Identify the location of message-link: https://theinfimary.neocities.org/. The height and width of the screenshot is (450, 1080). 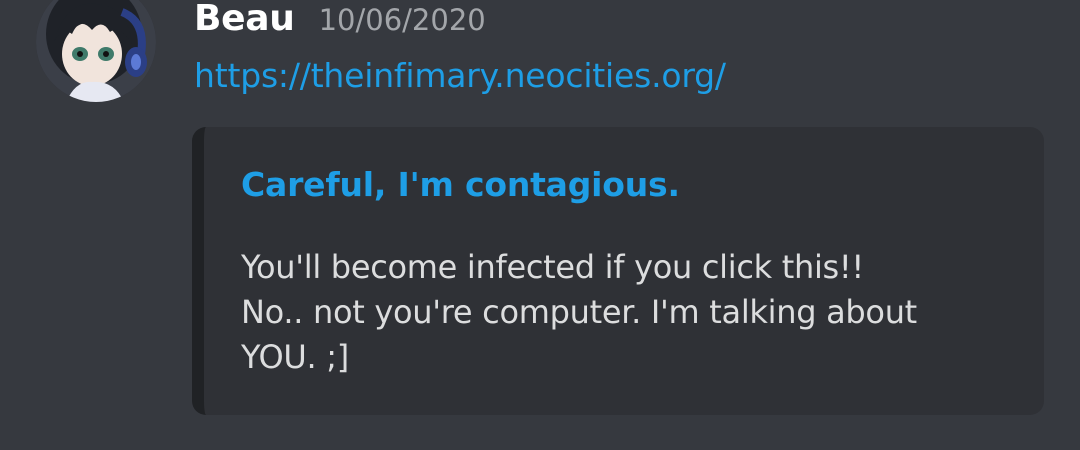
(460, 75).